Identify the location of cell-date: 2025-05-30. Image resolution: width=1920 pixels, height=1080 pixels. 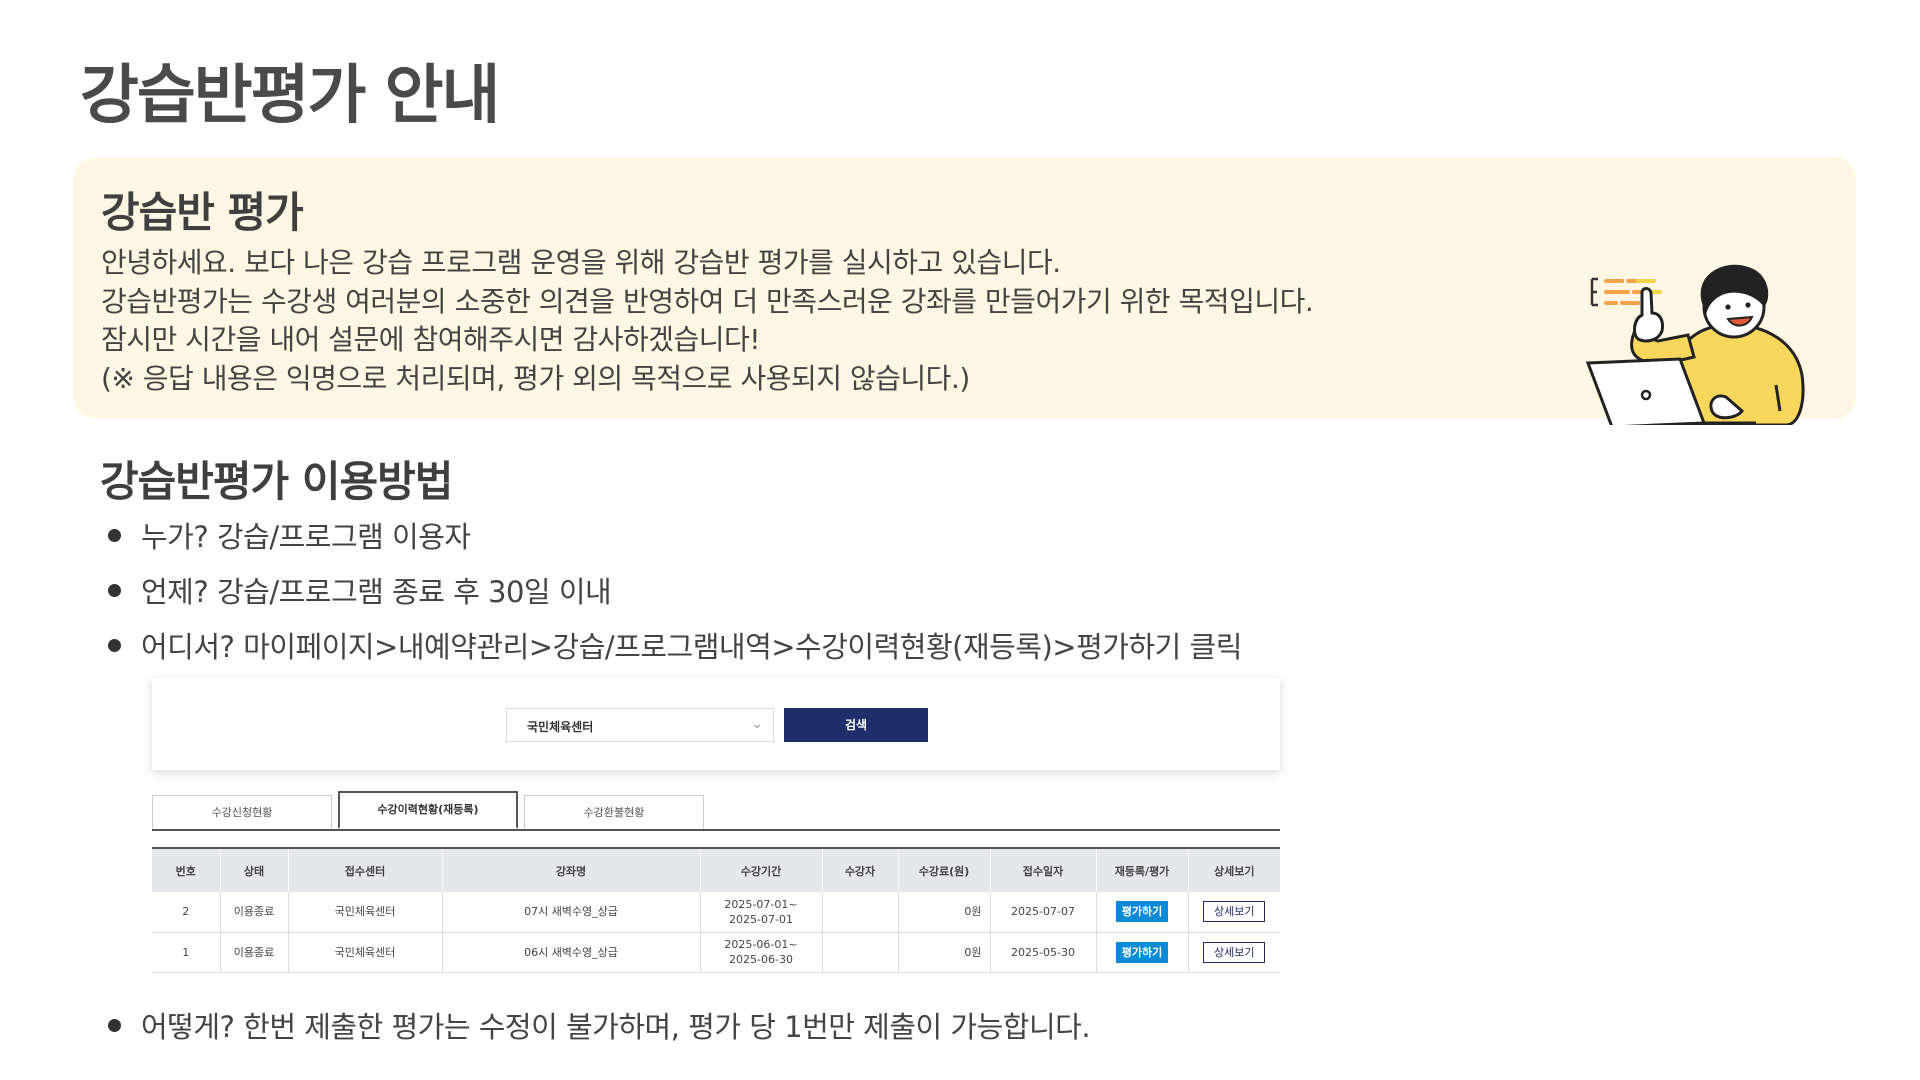
(1043, 952).